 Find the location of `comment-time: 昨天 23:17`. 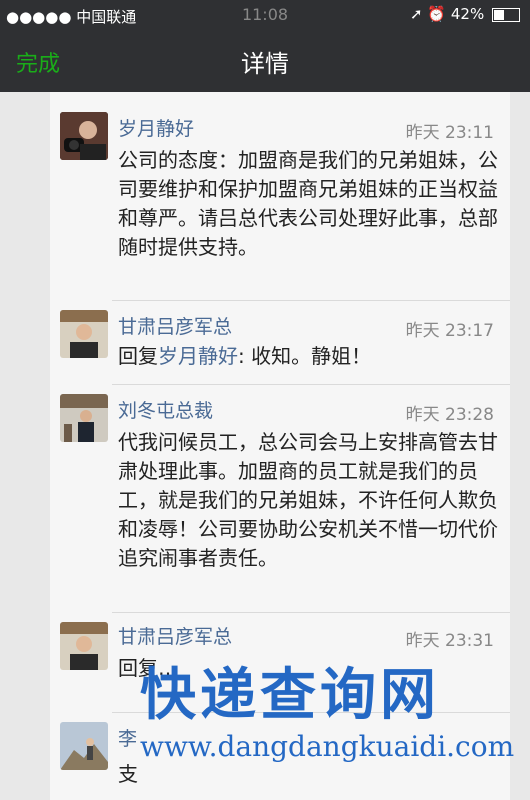

comment-time: 昨天 23:17 is located at coordinates (449, 331).